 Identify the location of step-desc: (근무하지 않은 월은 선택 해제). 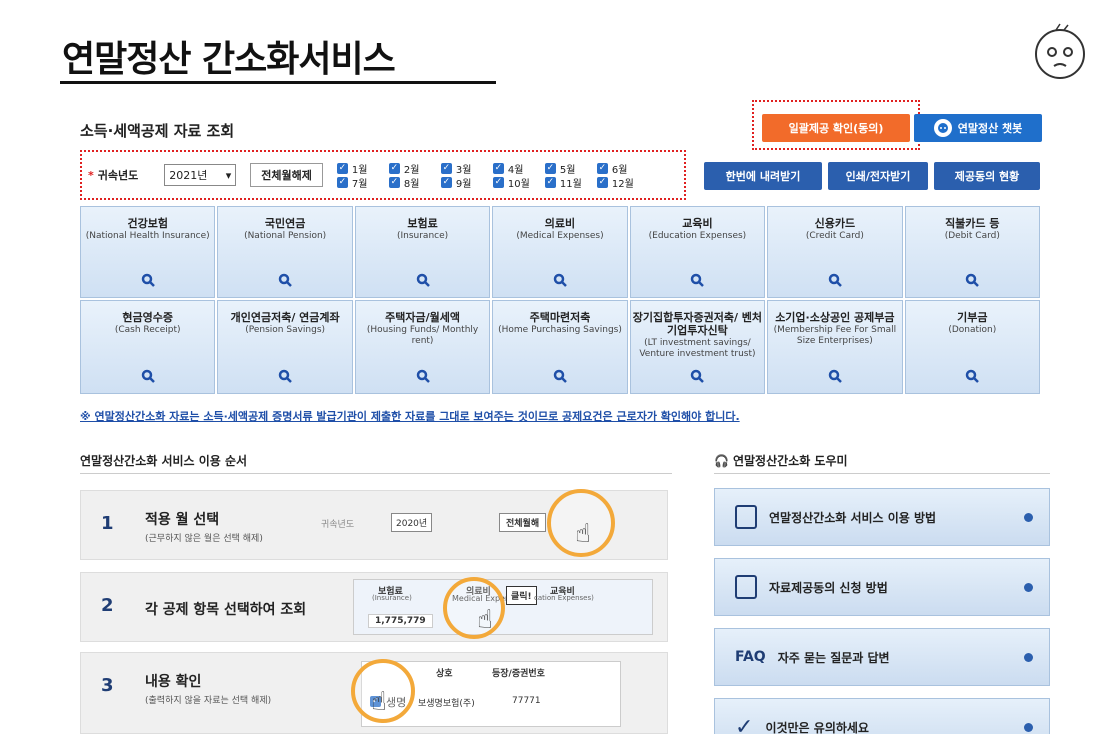
(204, 539).